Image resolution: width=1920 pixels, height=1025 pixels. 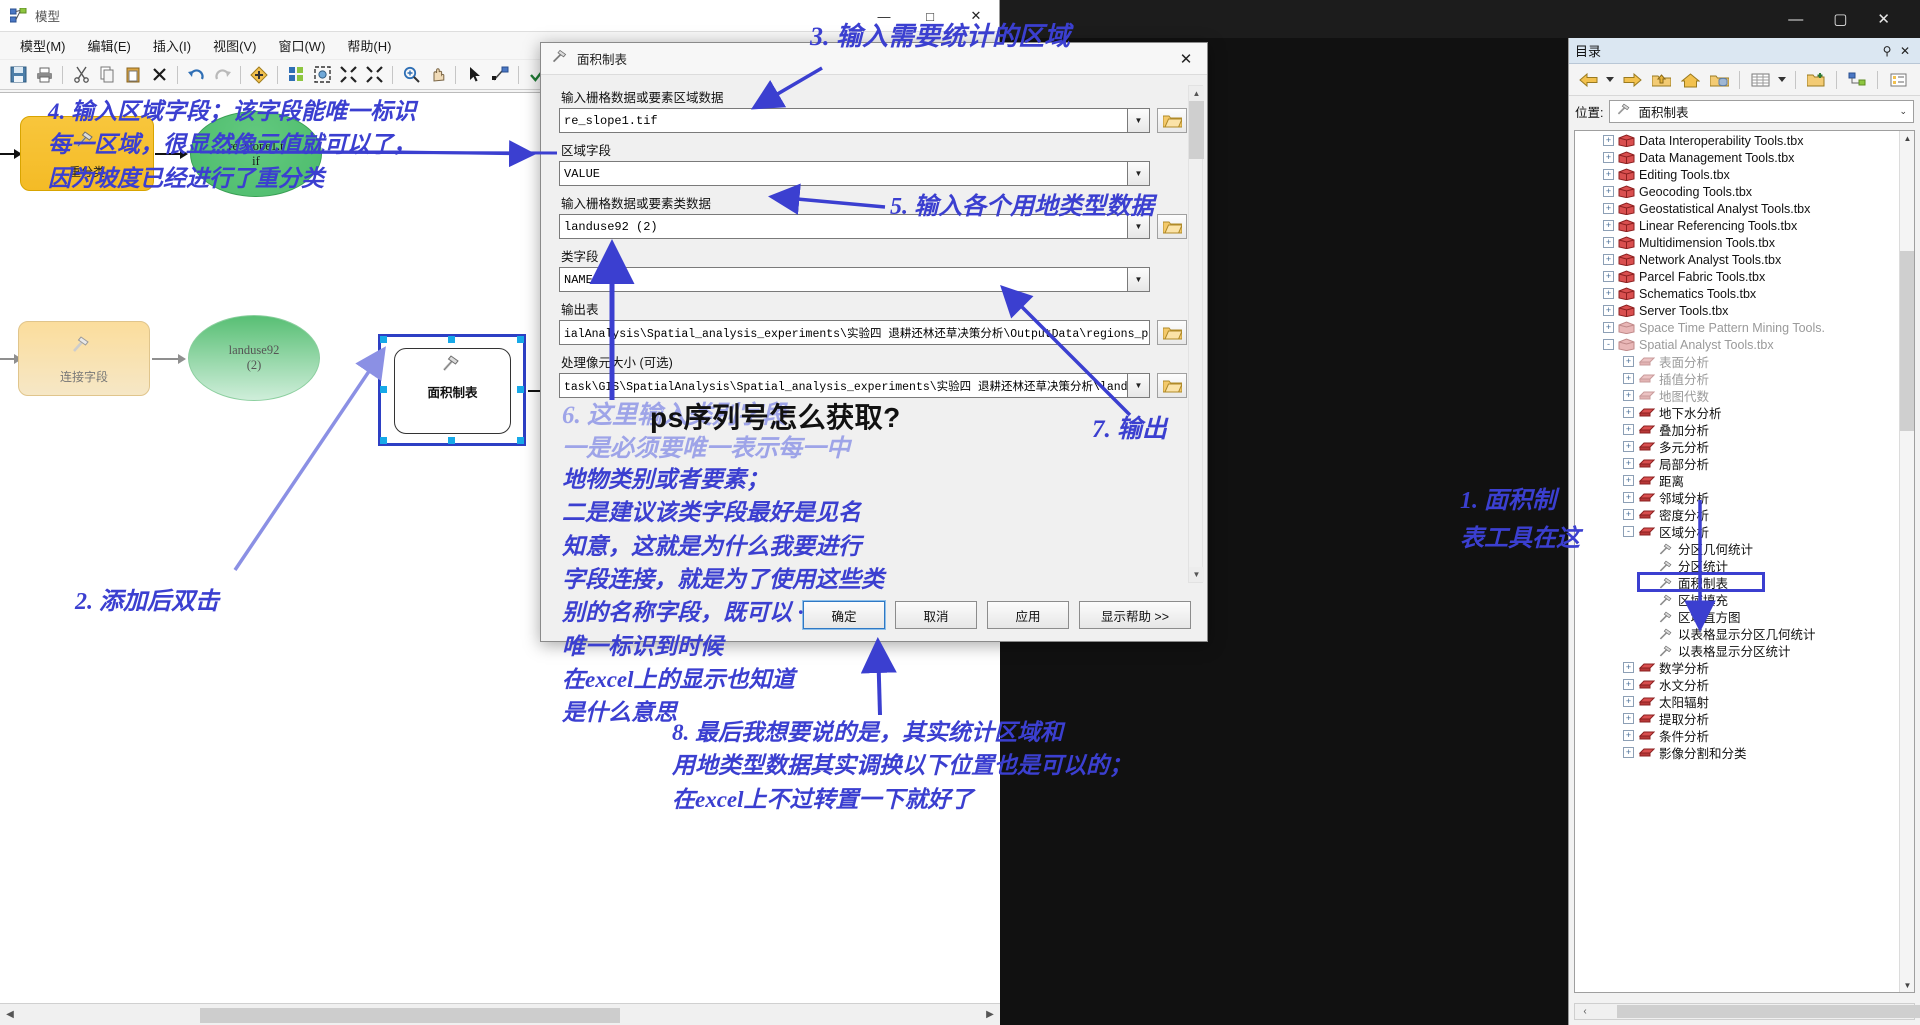 I want to click on default-geodatabase-icon, so click(x=1719, y=80).